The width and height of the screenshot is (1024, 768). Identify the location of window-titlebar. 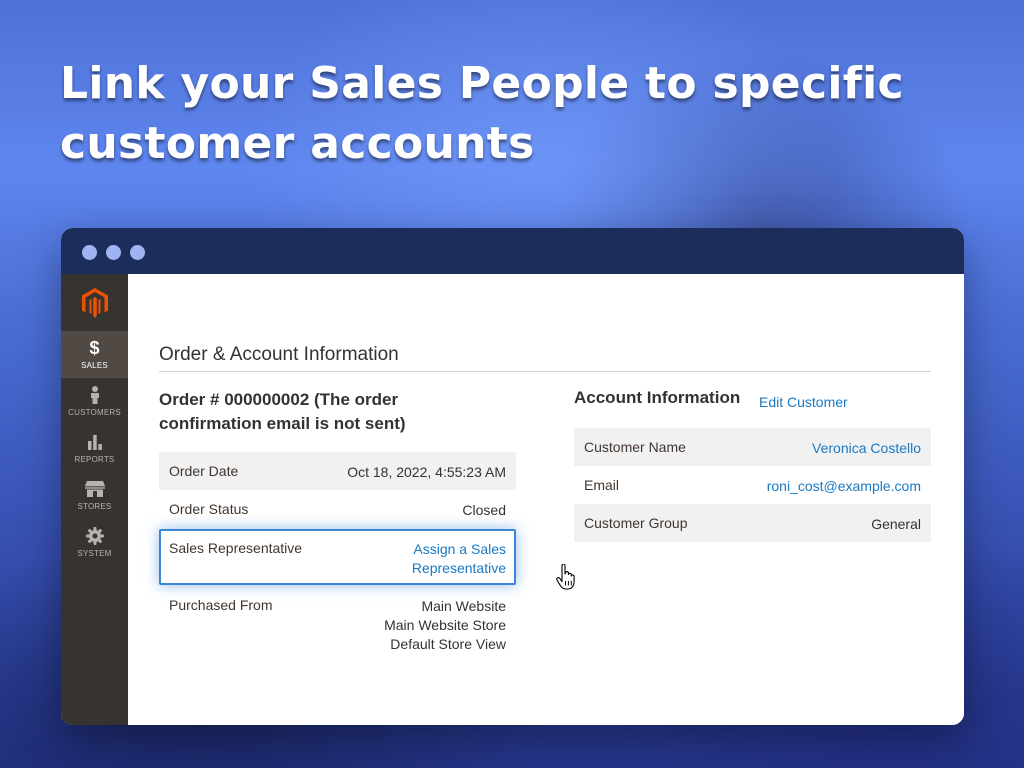
(512, 251).